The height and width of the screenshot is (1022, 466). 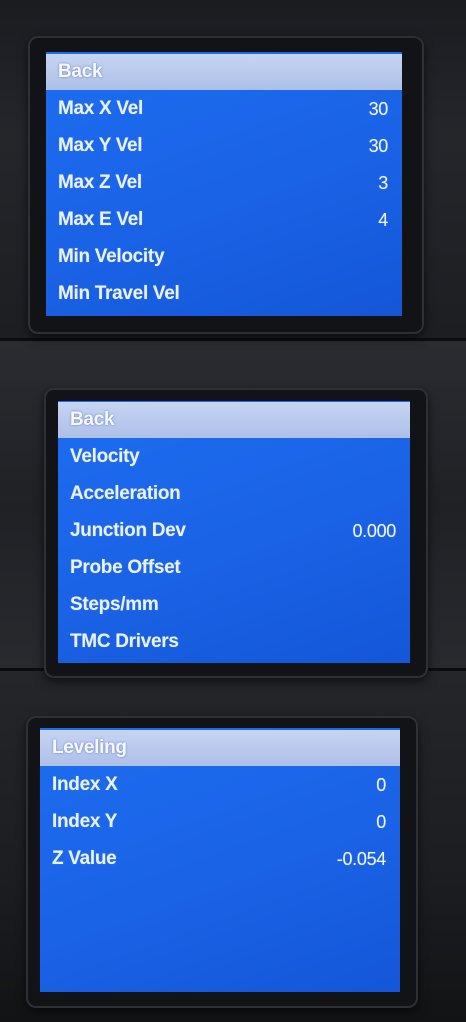 I want to click on menu-item-leveling: Leveling, so click(x=220, y=748).